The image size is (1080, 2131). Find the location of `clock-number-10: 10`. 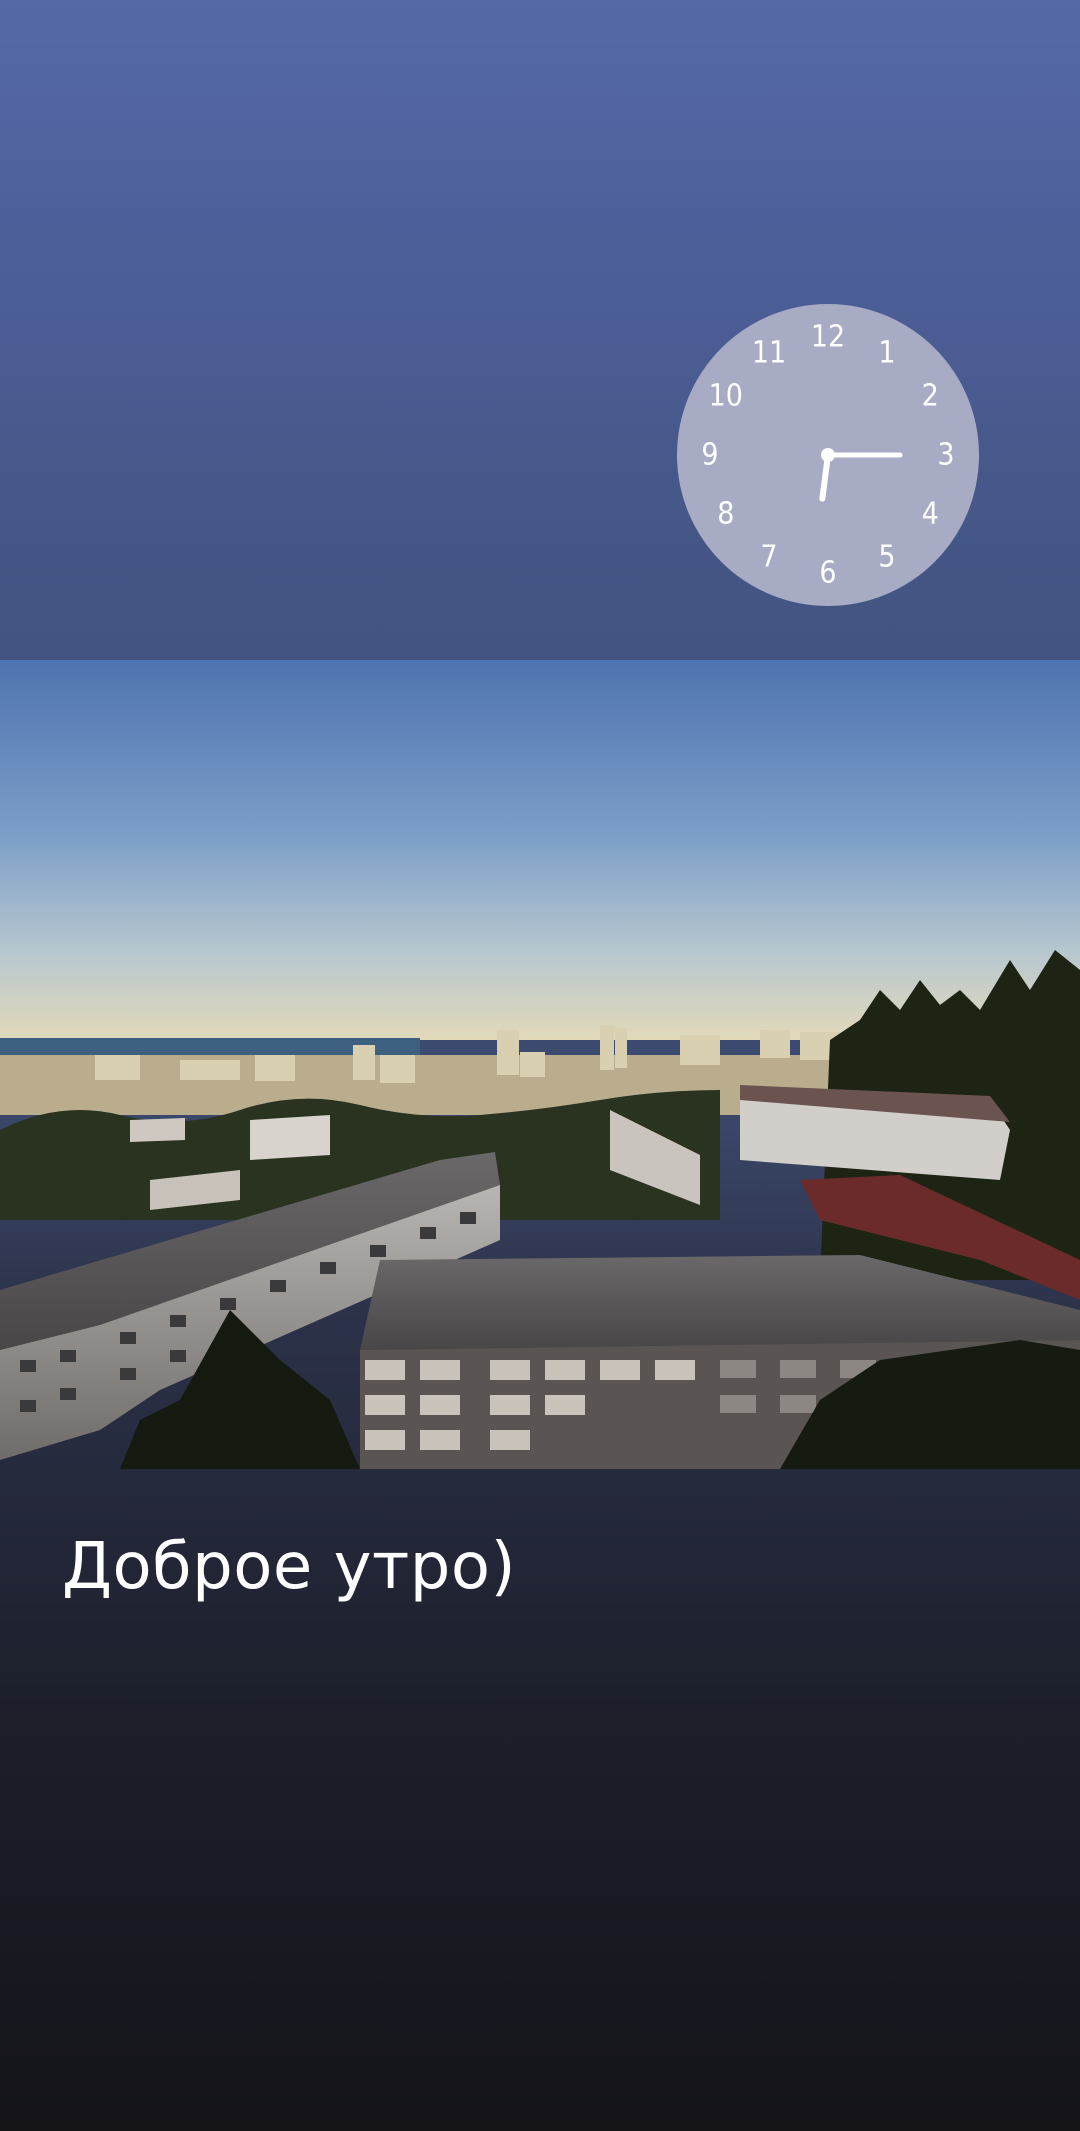

clock-number-10: 10 is located at coordinates (726, 396).